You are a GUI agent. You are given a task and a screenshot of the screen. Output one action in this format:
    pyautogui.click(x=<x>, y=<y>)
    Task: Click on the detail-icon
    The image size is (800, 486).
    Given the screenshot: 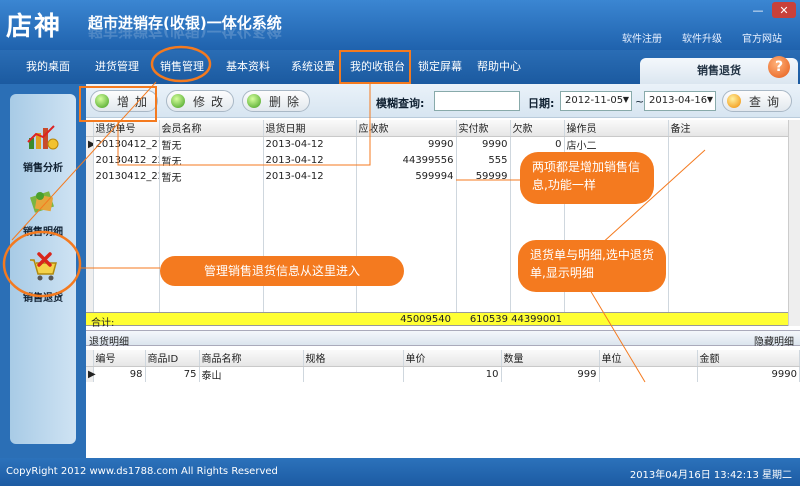 What is the action you would take?
    pyautogui.click(x=42, y=202)
    